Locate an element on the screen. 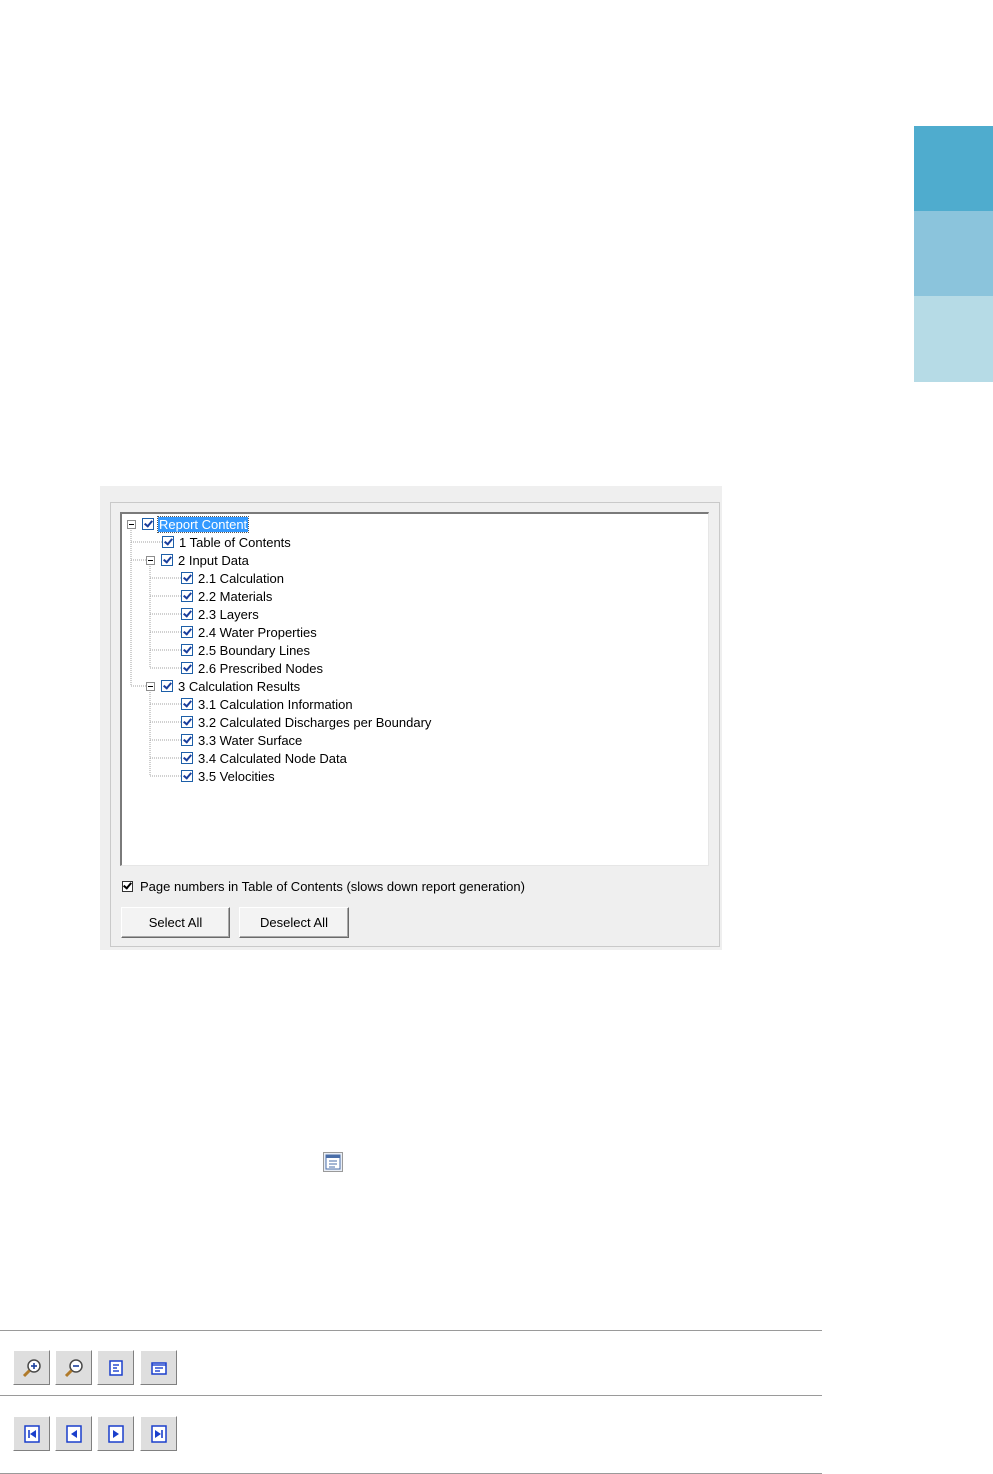  tree-node-input-data: 2 Input Data is located at coordinates (198, 560).